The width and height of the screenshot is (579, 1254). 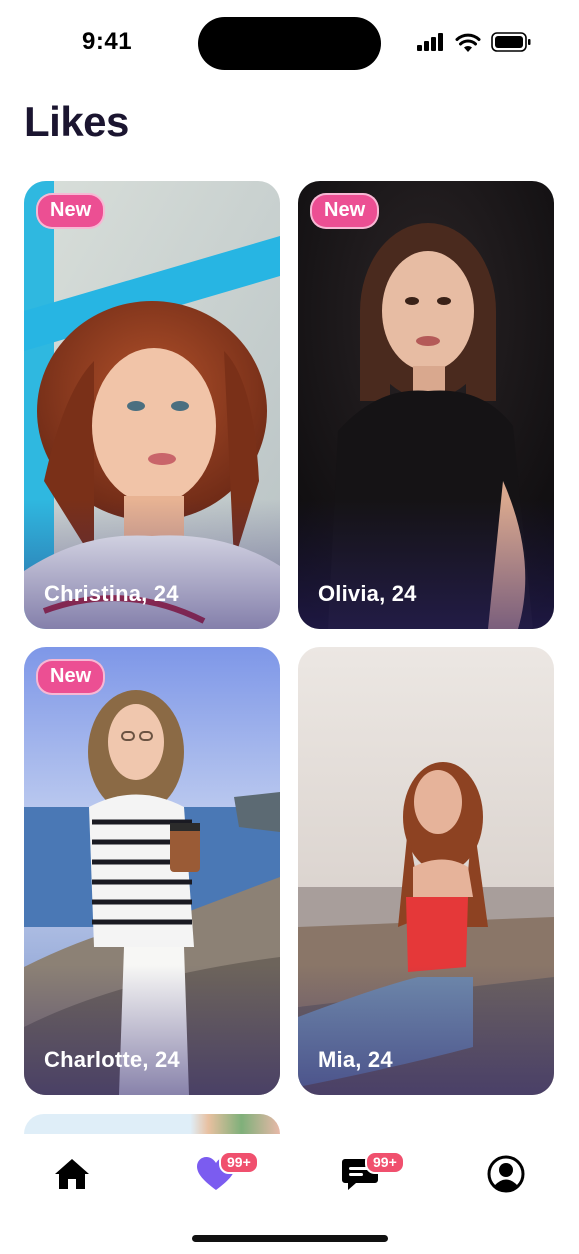 What do you see at coordinates (430, 42) in the screenshot?
I see `signal-icon` at bounding box center [430, 42].